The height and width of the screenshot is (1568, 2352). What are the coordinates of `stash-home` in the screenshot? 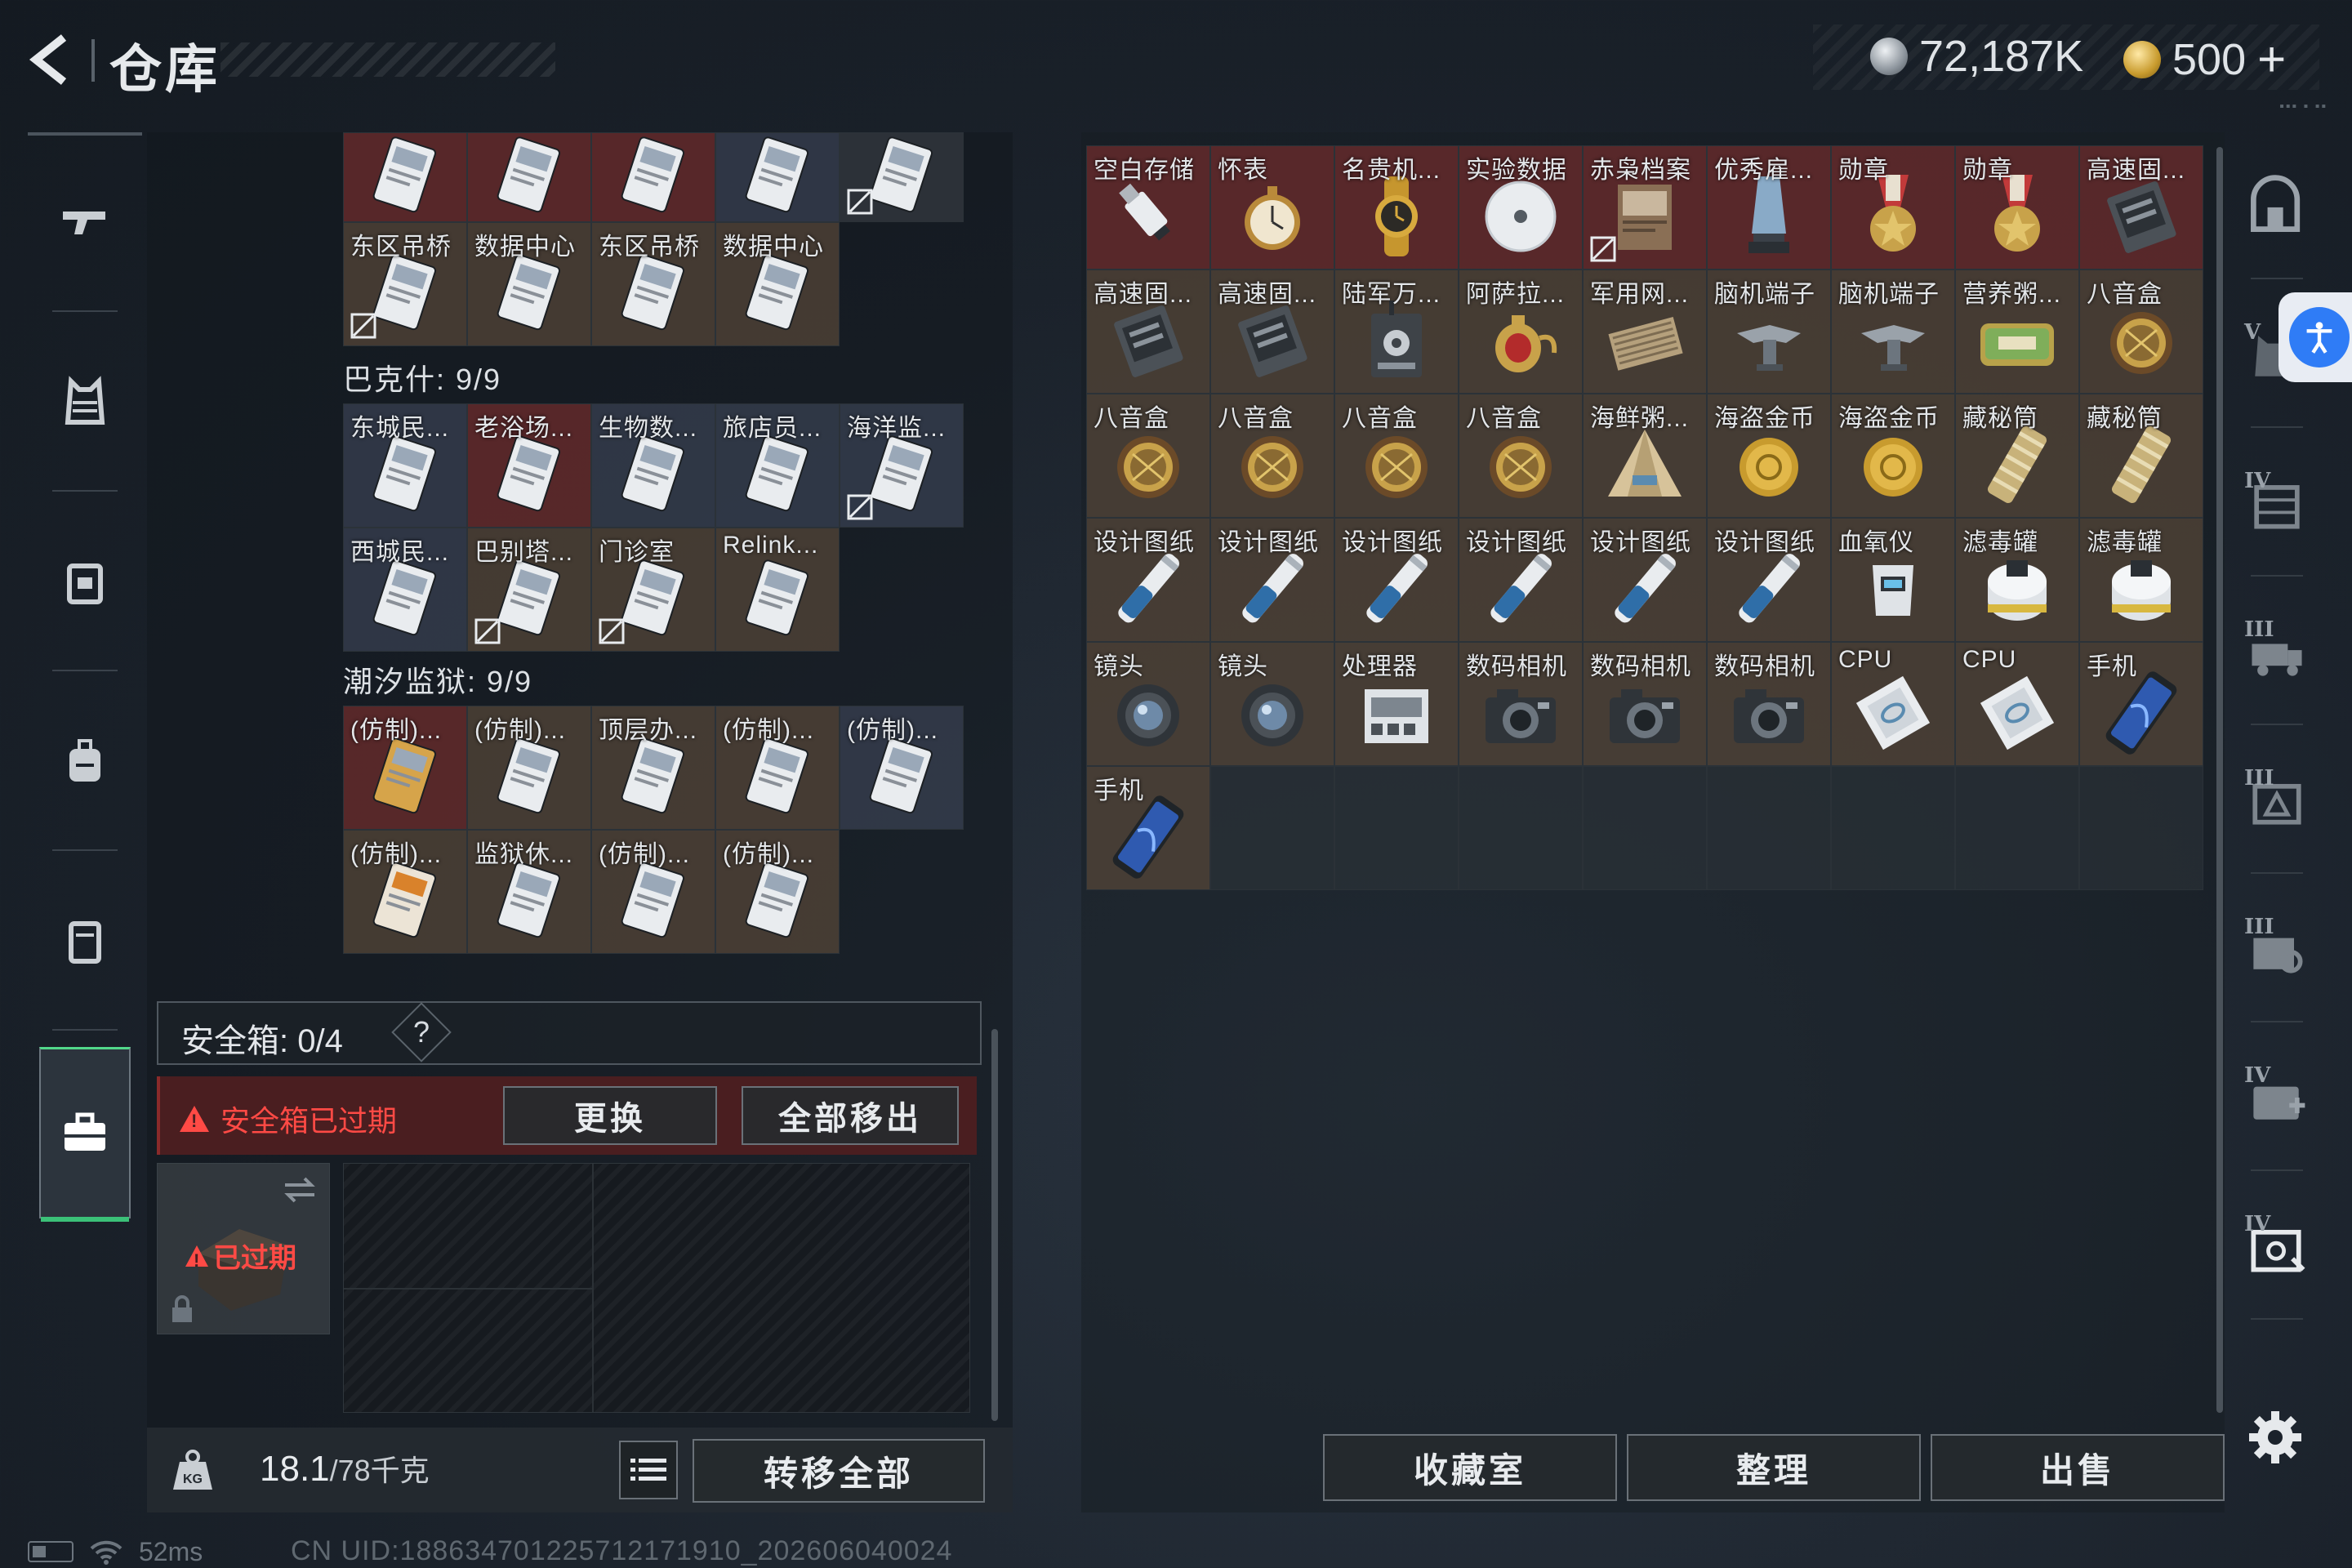 It's located at (2277, 205).